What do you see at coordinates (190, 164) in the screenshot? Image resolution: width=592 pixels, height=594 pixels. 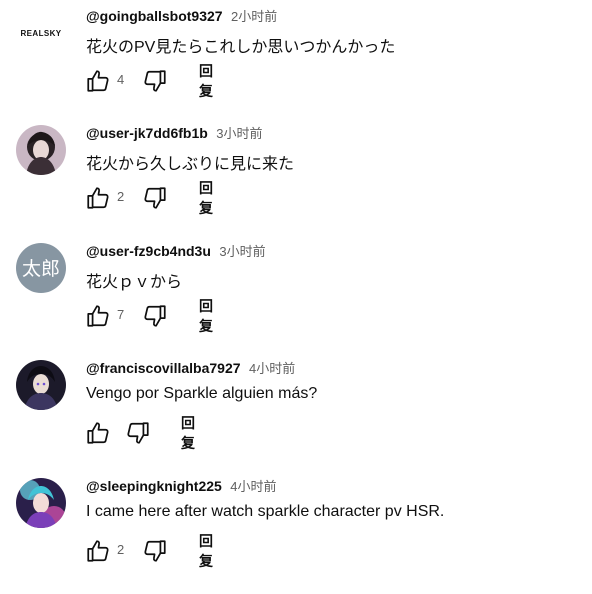 I see `comment-text: 花火から久しぶりに見に来た` at bounding box center [190, 164].